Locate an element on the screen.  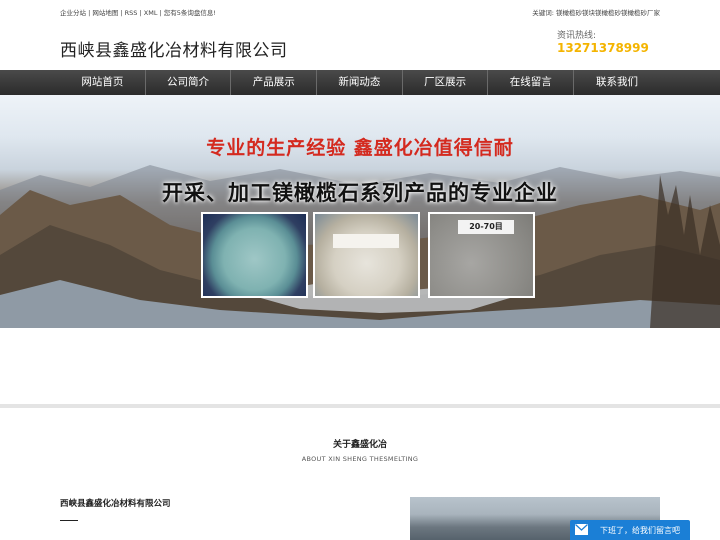
about-title: 关于鑫盛化冶 is located at coordinates (359, 445).